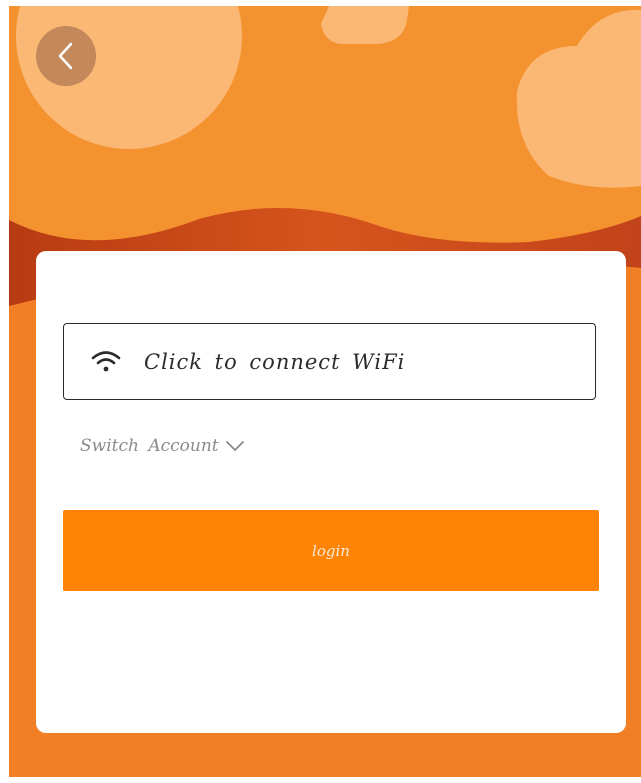 This screenshot has width=641, height=783. Describe the element at coordinates (149, 446) in the screenshot. I see `switch-account-label: Switch Account` at that location.